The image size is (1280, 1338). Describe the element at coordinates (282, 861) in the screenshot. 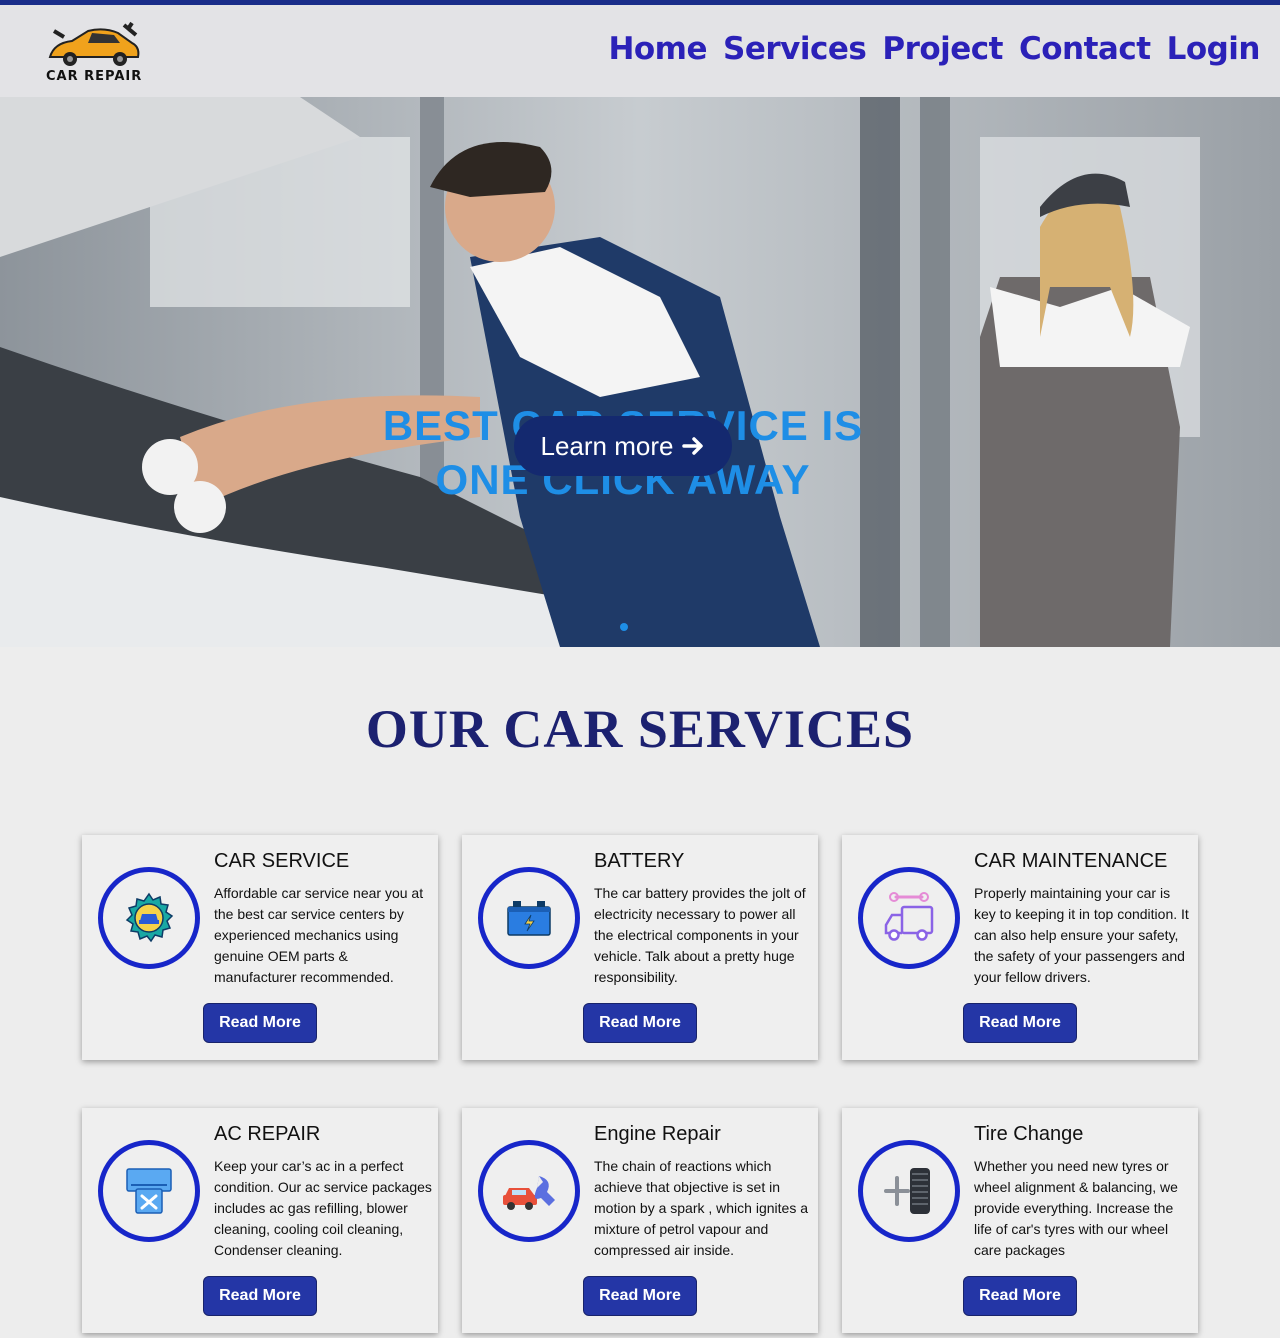

I see `service-card-title: CAR SERVICE` at that location.